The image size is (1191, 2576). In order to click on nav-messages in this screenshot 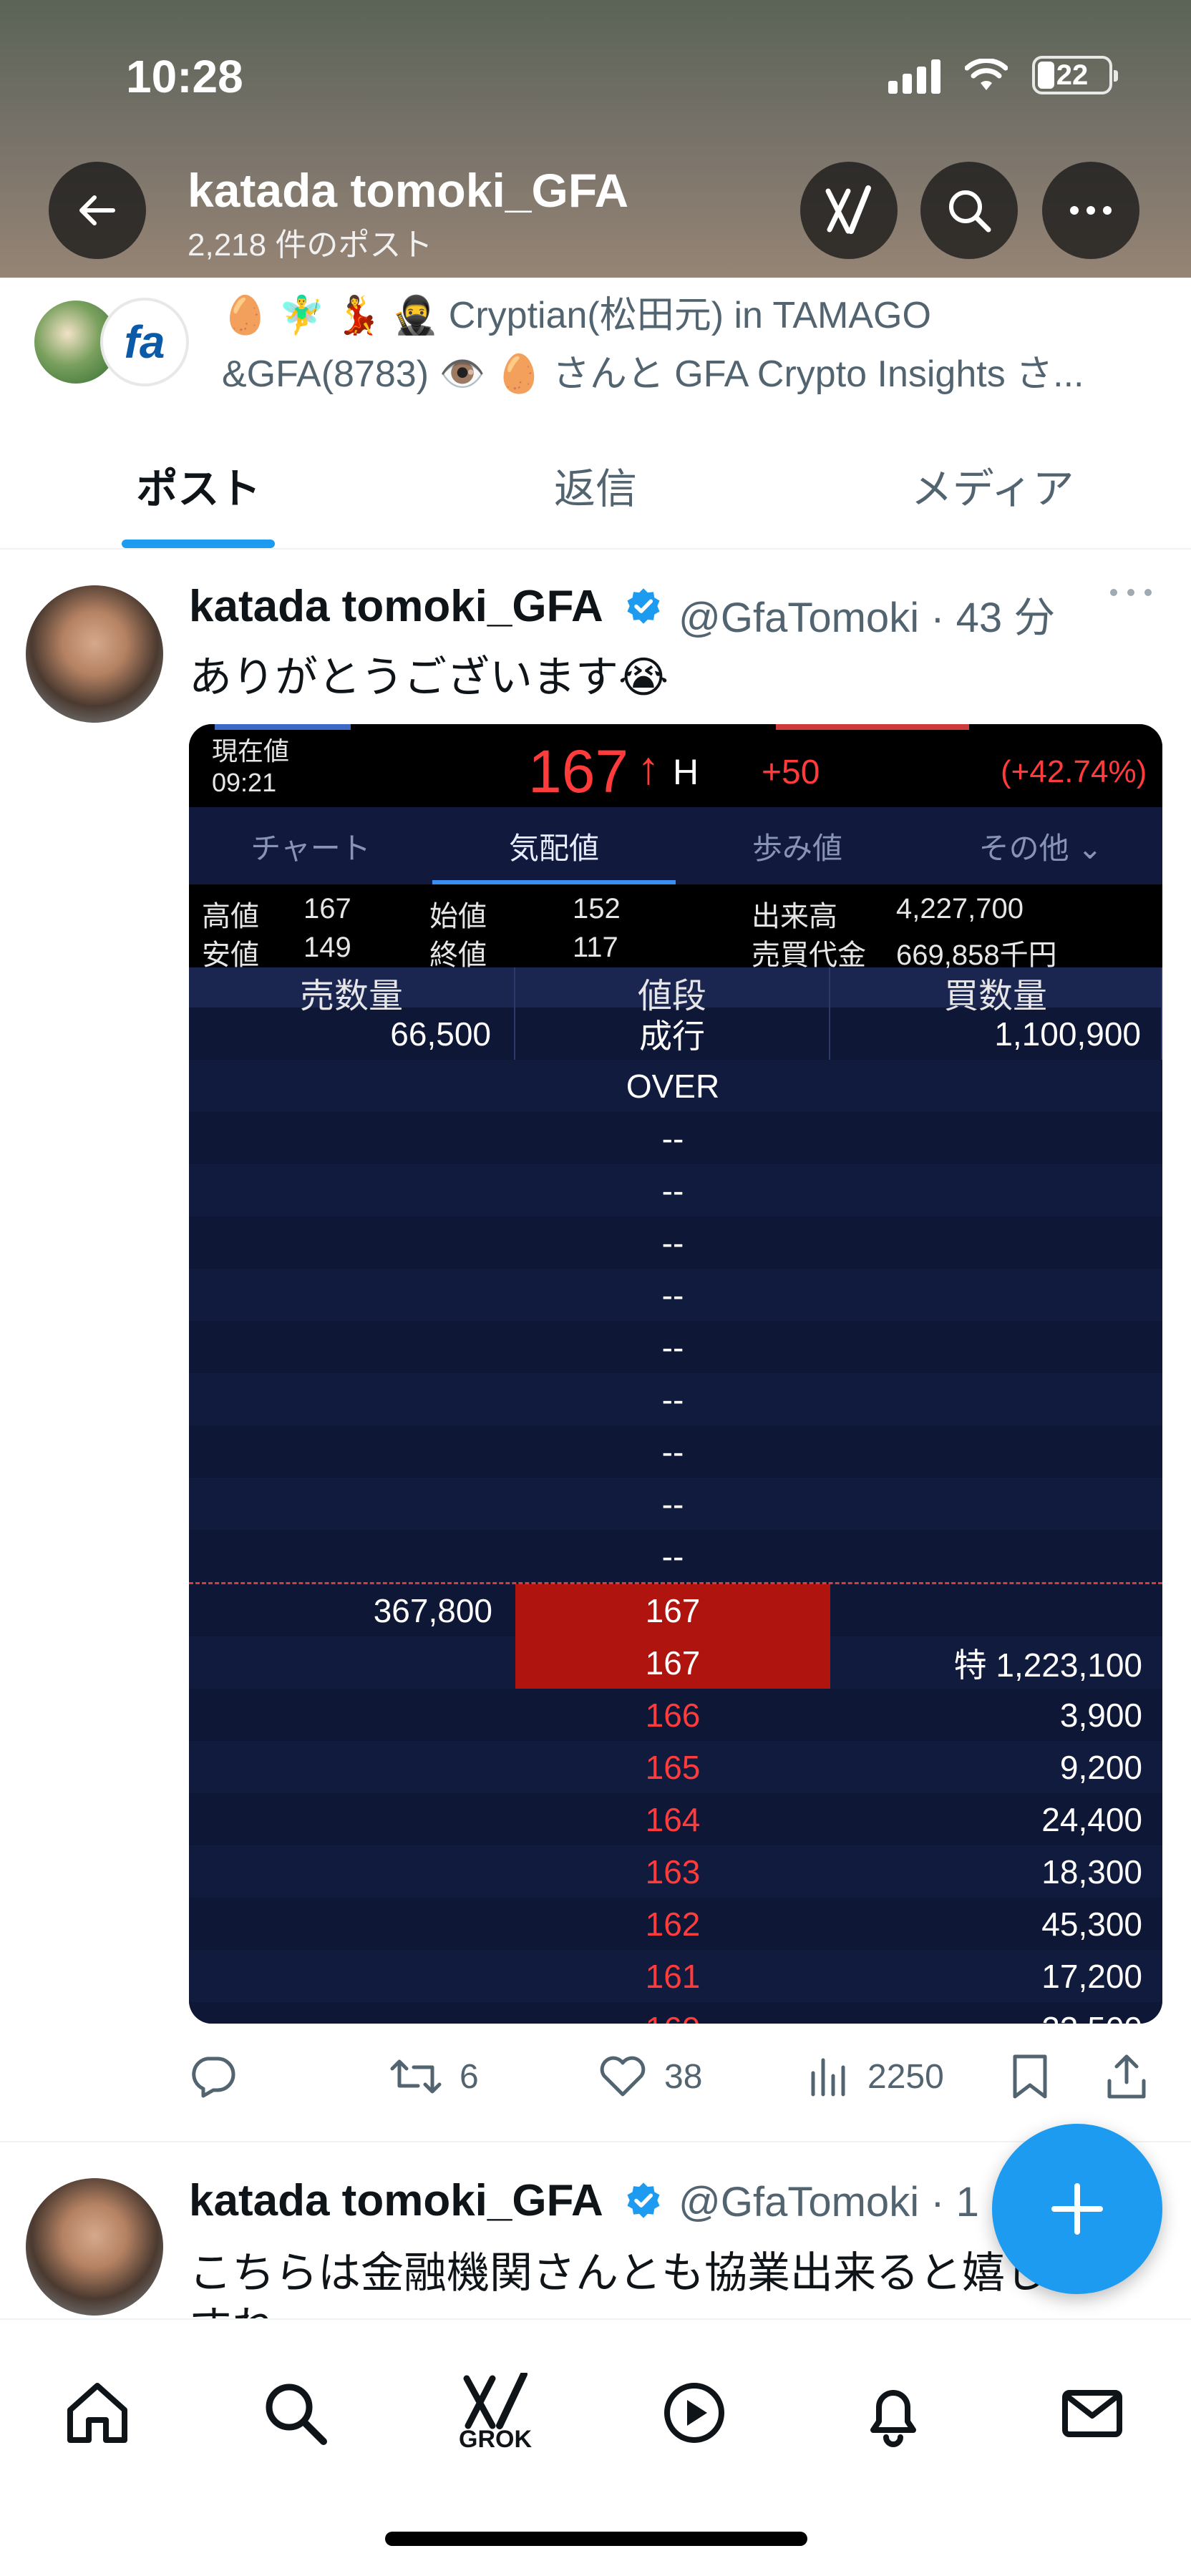, I will do `click(1092, 2413)`.